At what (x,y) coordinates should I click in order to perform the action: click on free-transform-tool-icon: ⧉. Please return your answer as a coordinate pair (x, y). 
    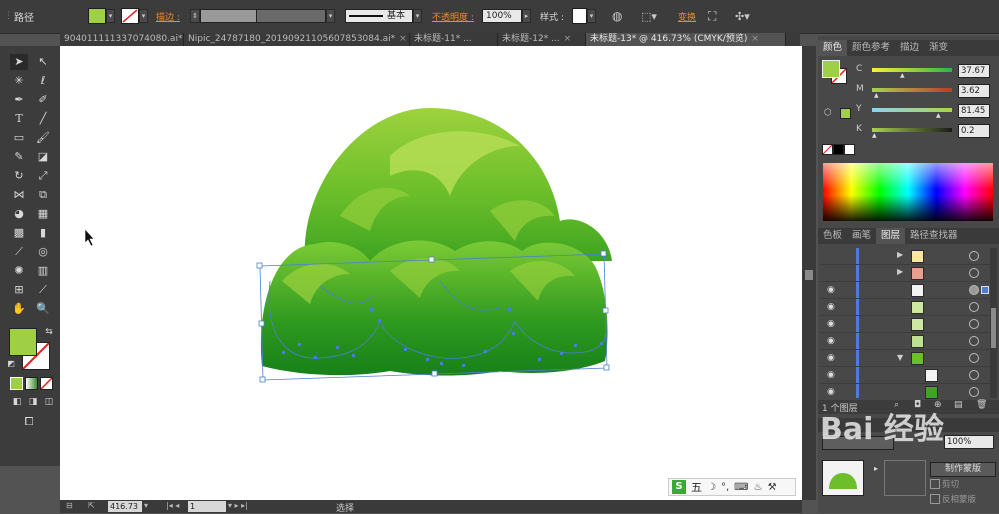
    Looking at the image, I should click on (43, 195).